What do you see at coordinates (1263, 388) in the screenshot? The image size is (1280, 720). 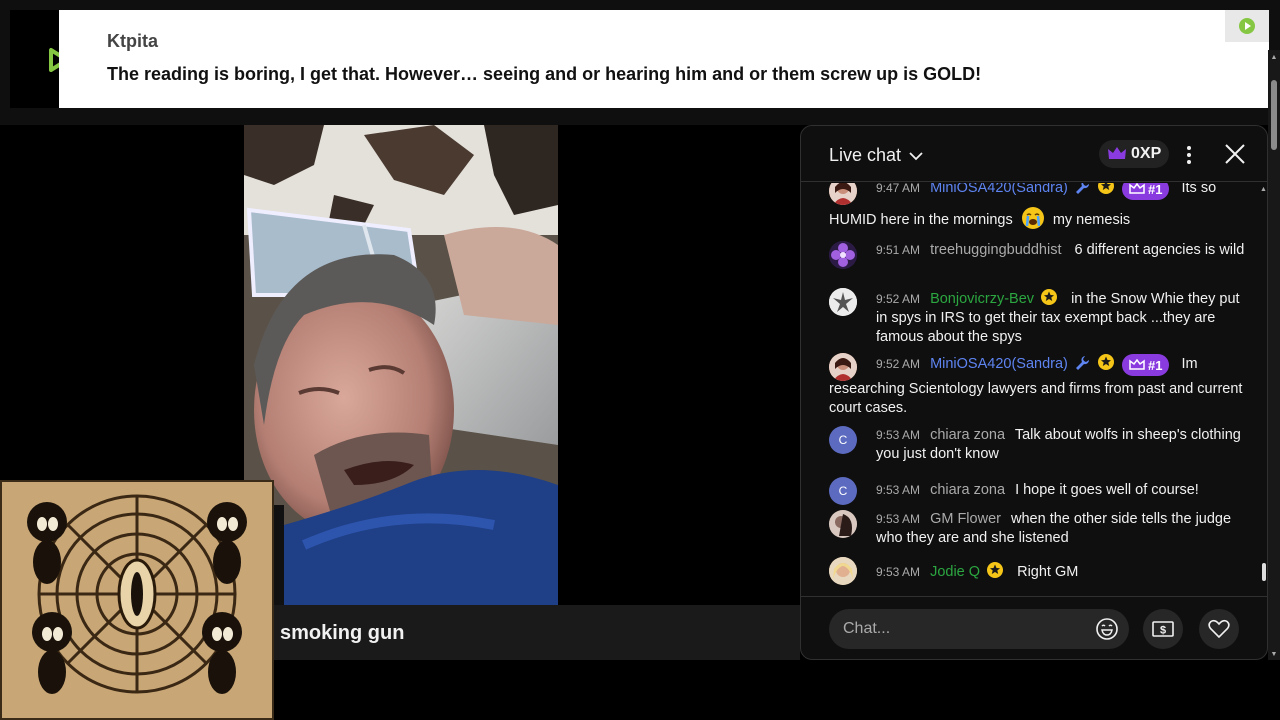 I see `chat-scrollbar: ▲` at bounding box center [1263, 388].